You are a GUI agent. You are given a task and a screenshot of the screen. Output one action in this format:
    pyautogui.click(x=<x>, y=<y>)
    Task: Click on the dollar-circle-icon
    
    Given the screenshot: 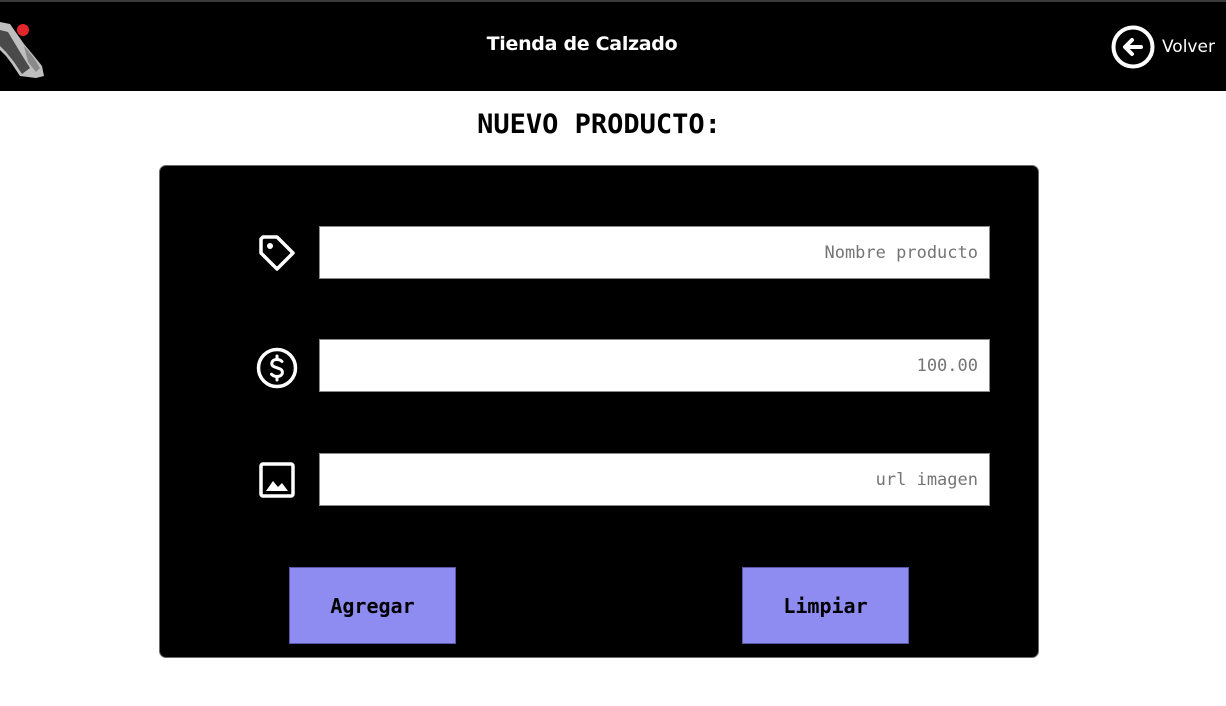 What is the action you would take?
    pyautogui.click(x=277, y=368)
    